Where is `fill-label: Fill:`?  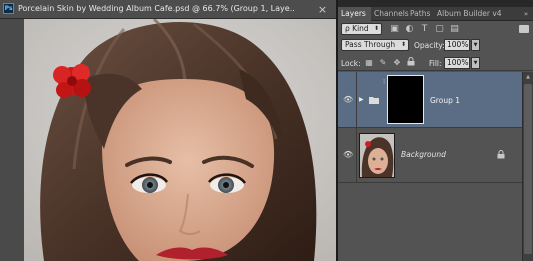 fill-label: Fill: is located at coordinates (435, 63).